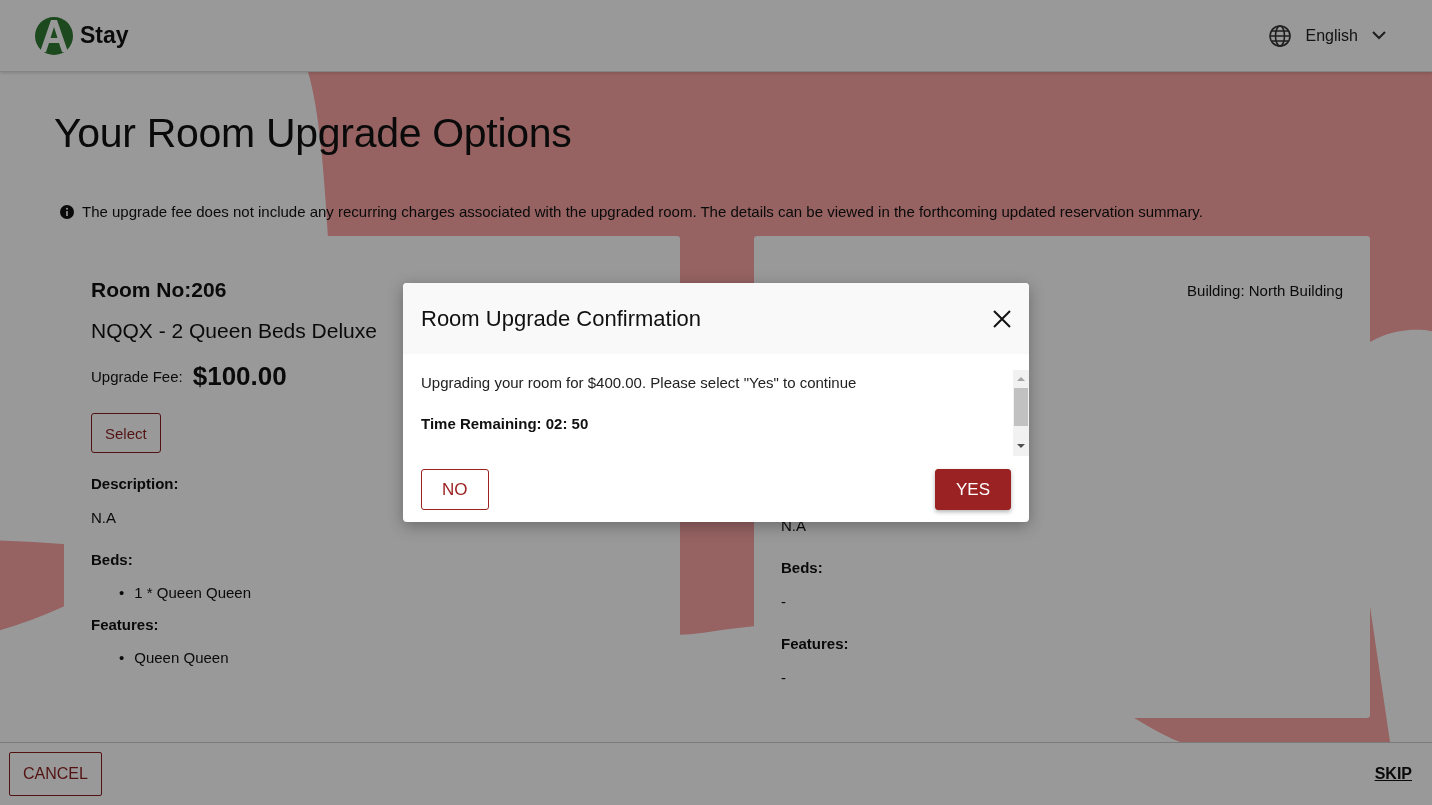 The width and height of the screenshot is (1432, 805). I want to click on room-name: NQQX - 2 Queen Beds Deluxe, so click(234, 331).